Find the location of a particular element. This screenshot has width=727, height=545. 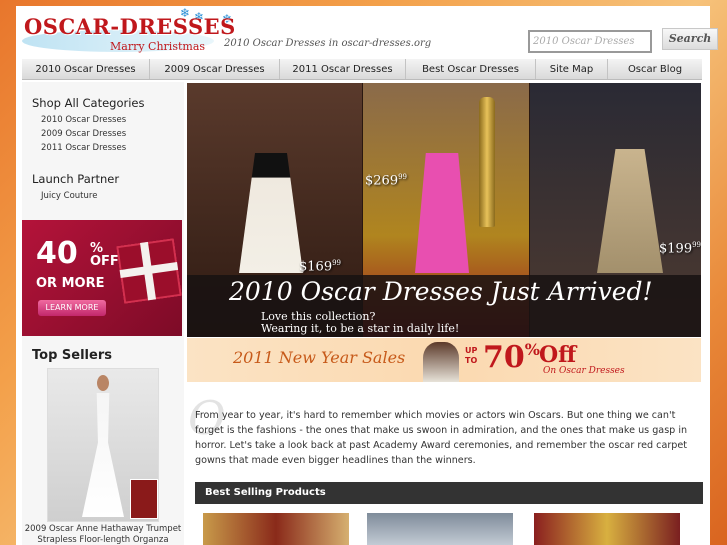

top-seller-thumbnail is located at coordinates (144, 499).